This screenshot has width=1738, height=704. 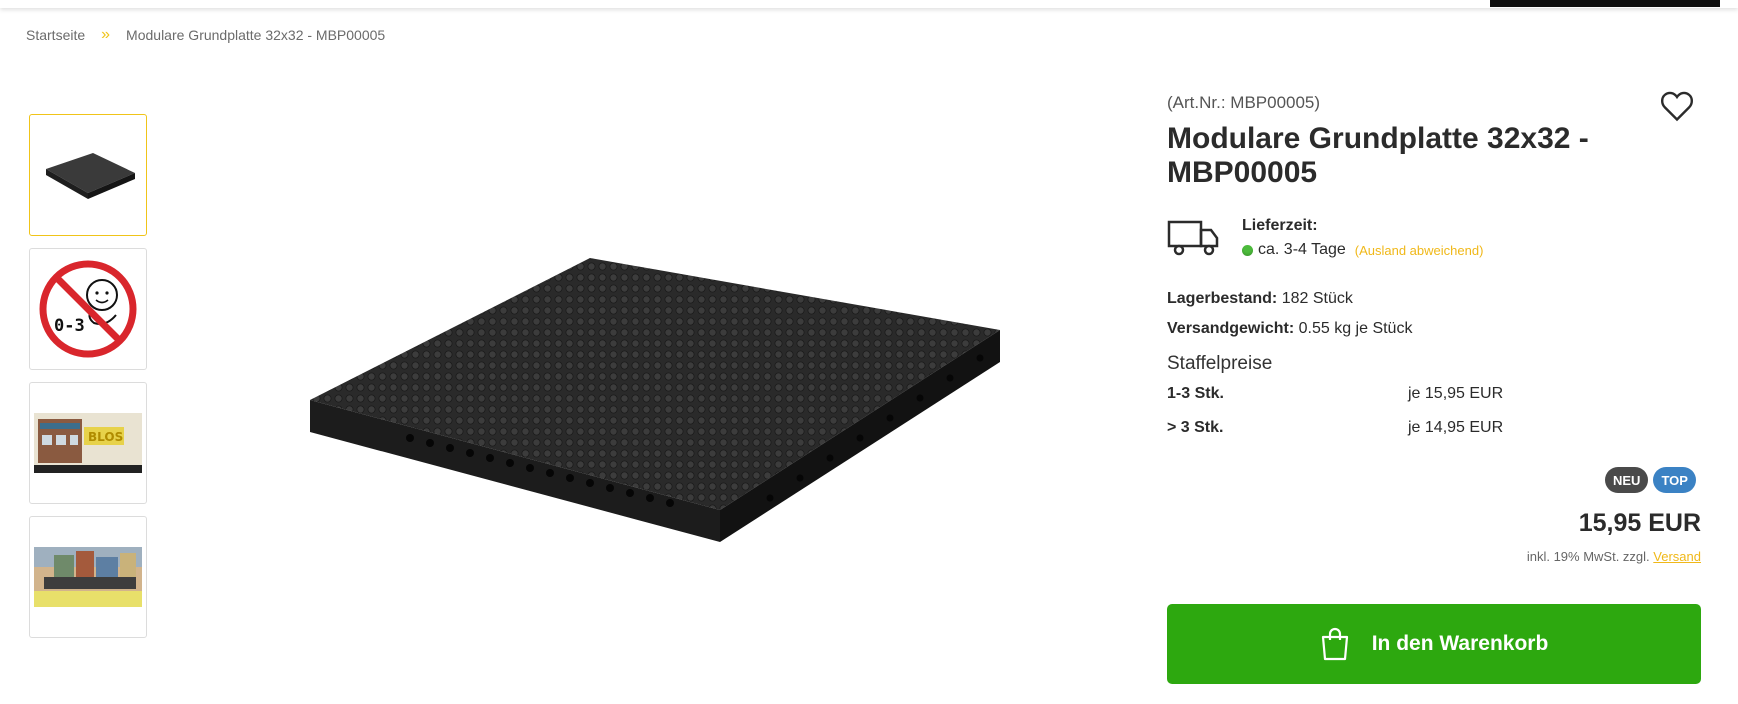 I want to click on weight-value: 0.55 kg je Stück, so click(x=1355, y=328).